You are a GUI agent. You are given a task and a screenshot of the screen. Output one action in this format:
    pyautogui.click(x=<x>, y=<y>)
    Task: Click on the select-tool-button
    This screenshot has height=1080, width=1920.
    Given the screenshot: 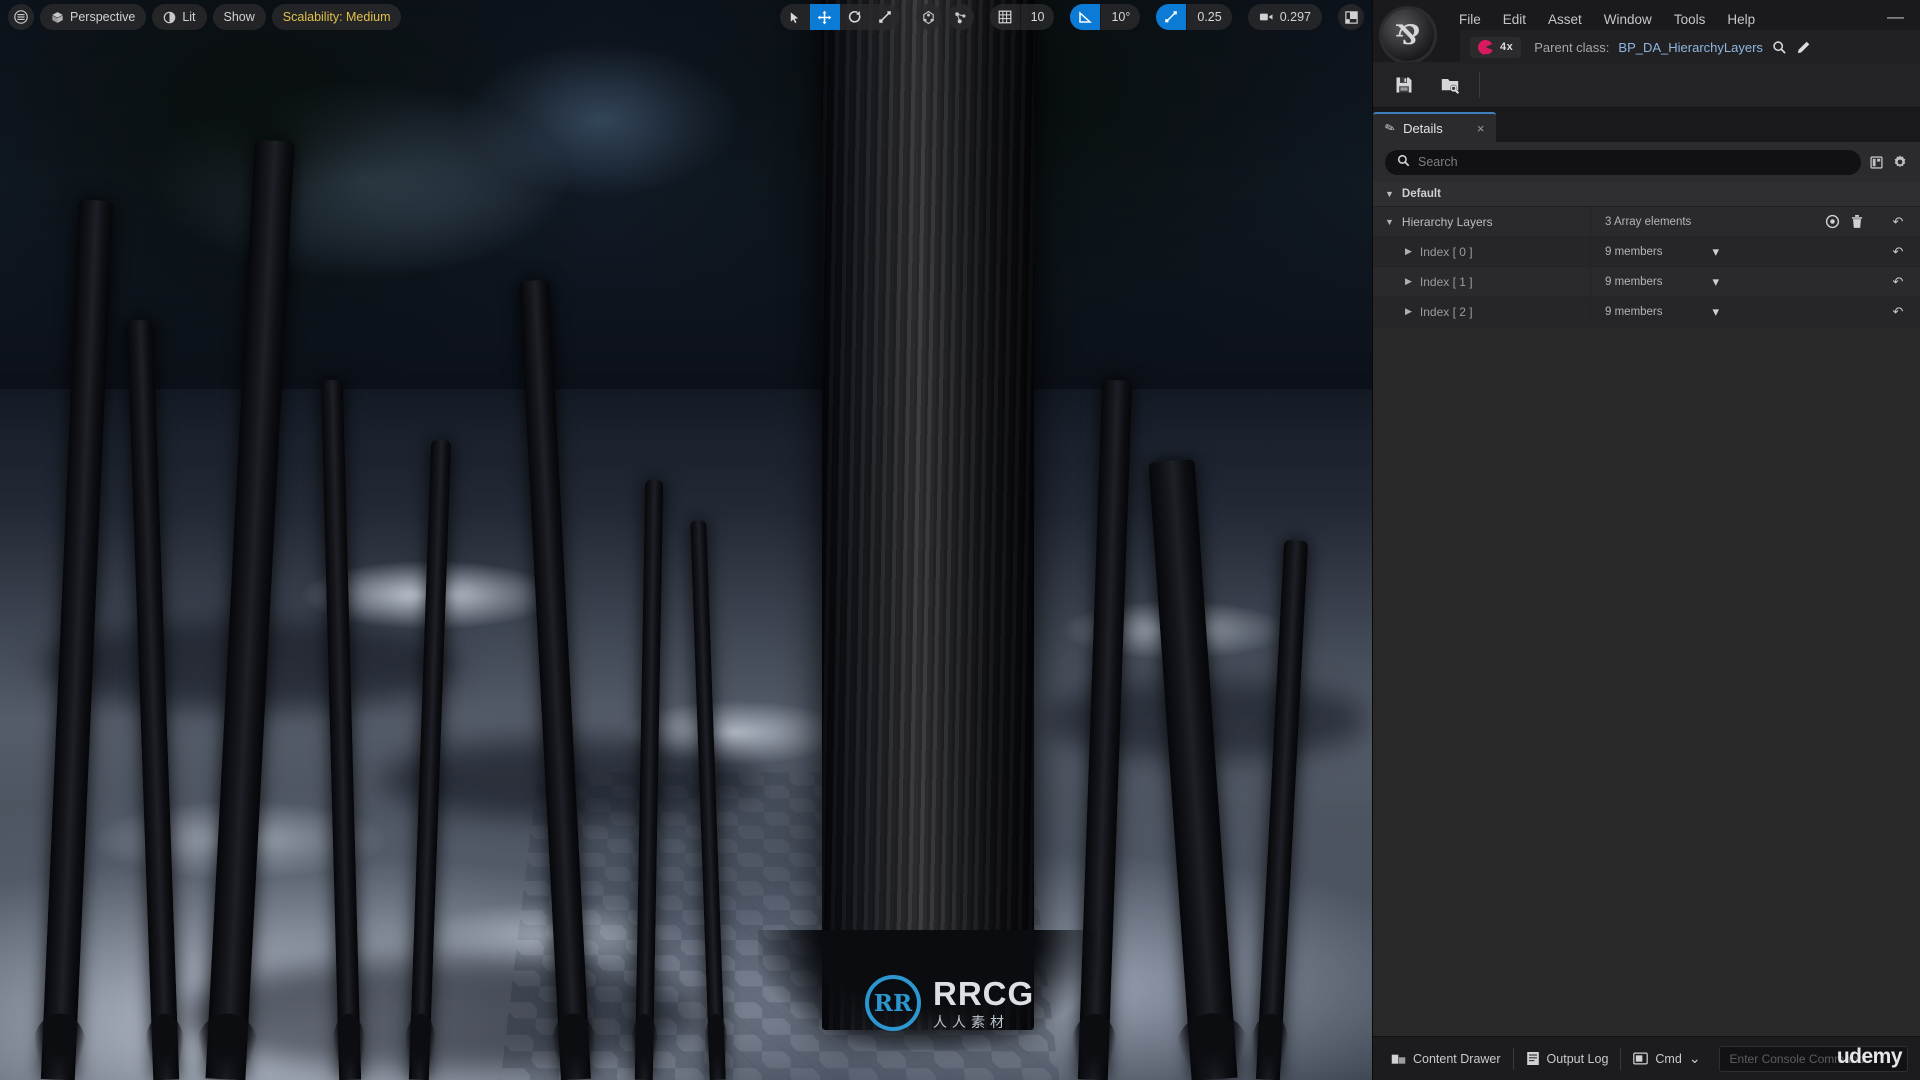 What is the action you would take?
    pyautogui.click(x=795, y=17)
    